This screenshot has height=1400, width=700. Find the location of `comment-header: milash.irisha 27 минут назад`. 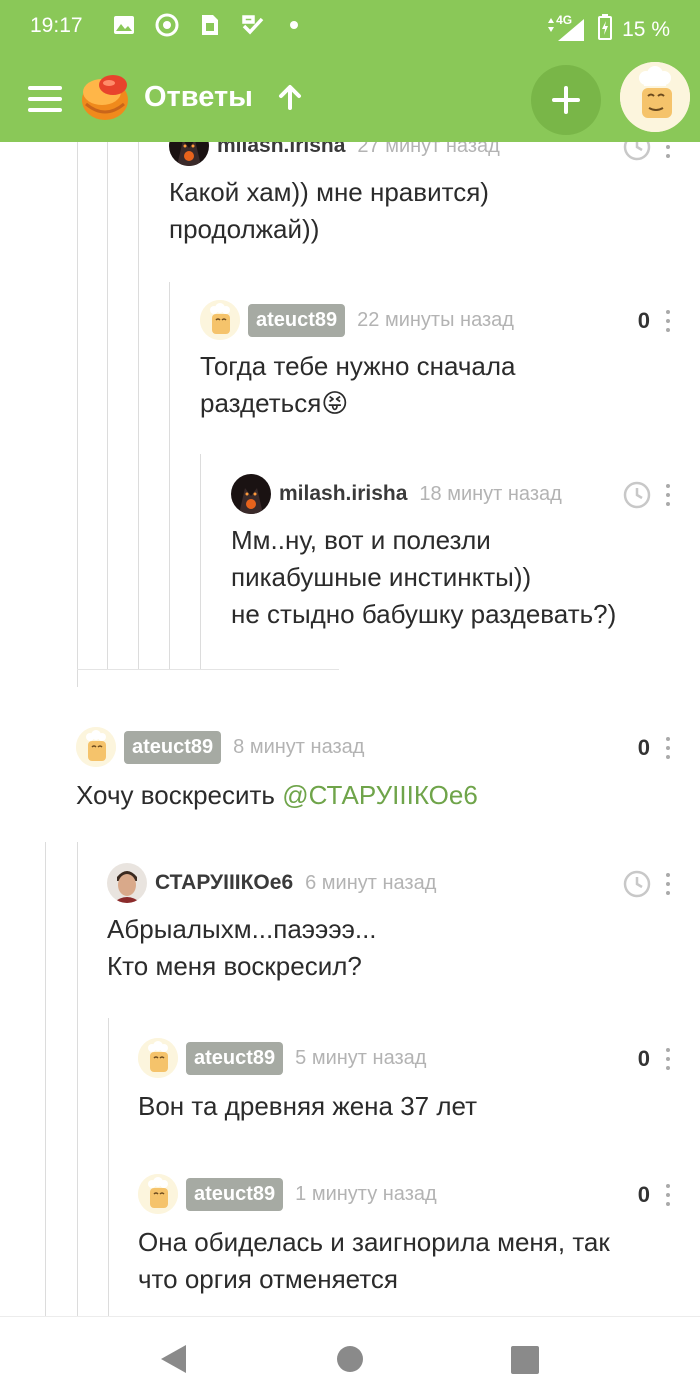

comment-header: milash.irisha 27 минут назад is located at coordinates (334, 154).